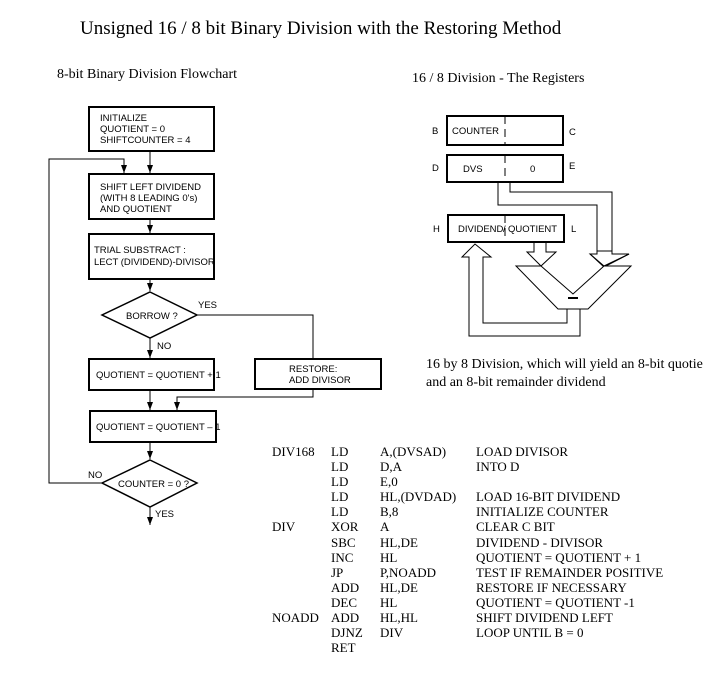 The height and width of the screenshot is (681, 703). Describe the element at coordinates (158, 427) in the screenshot. I see `box-quotient-dec-label: QUOTIENT = QUOTIENT – 1` at that location.